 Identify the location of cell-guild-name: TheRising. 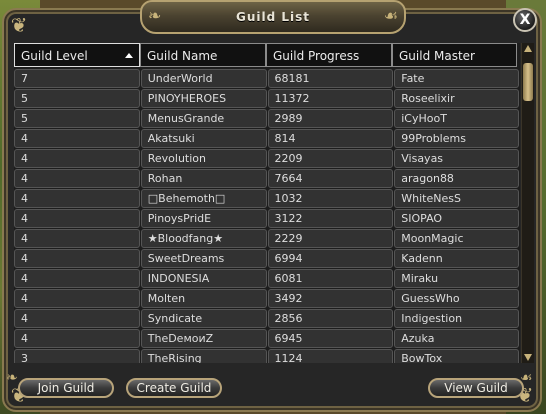
(203, 356).